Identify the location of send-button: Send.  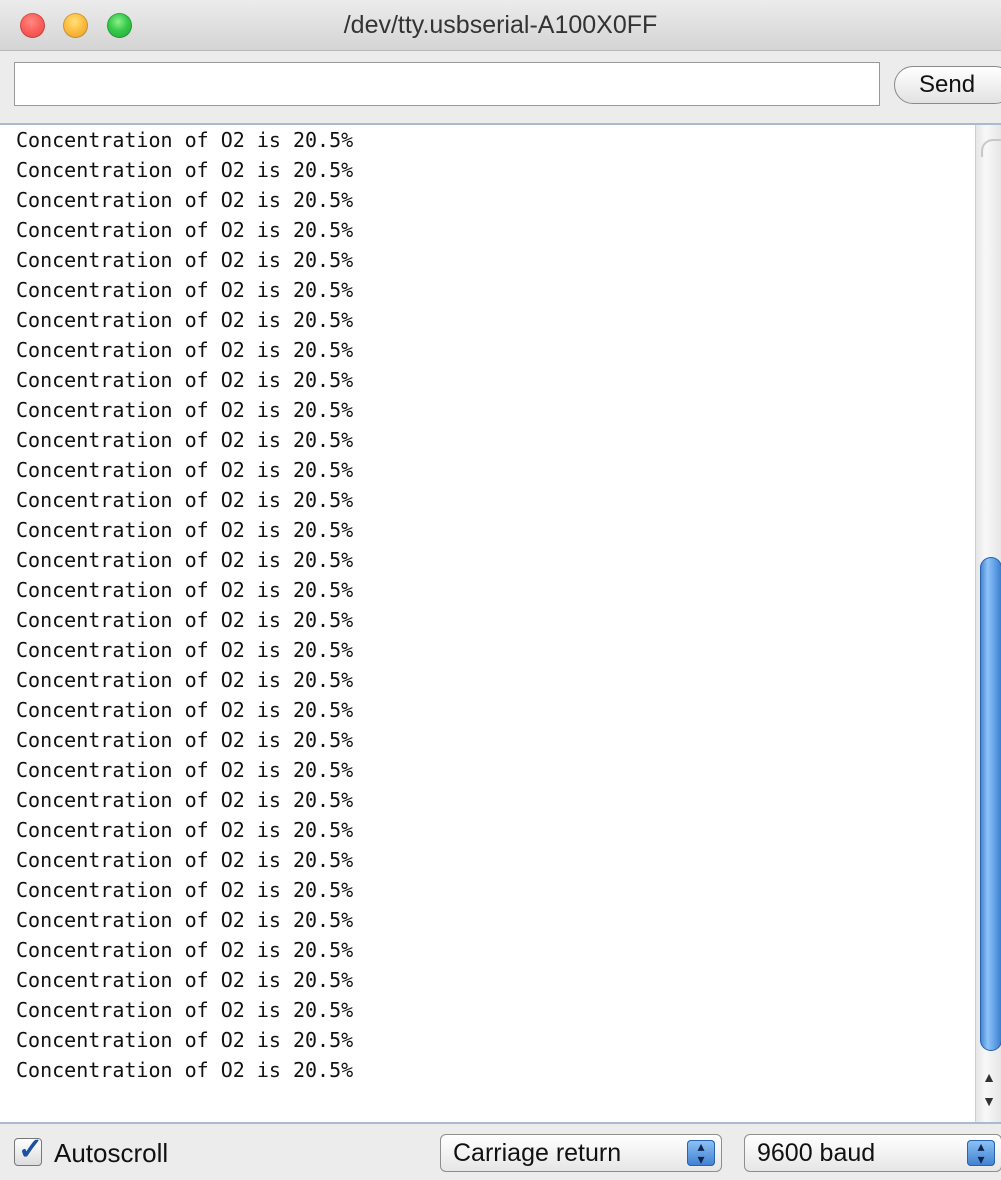
(947, 85).